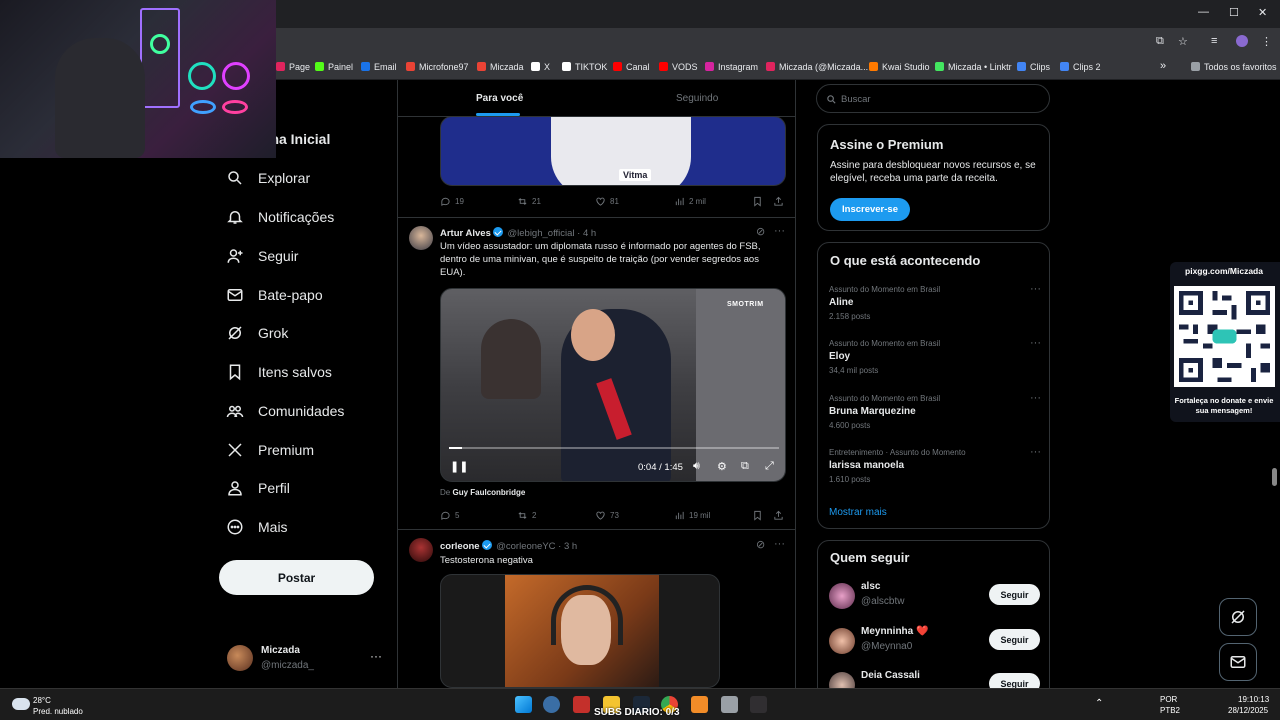 This screenshot has height=720, width=1280. What do you see at coordinates (690, 201) in the screenshot?
I see `views-button: 2 mil` at bounding box center [690, 201].